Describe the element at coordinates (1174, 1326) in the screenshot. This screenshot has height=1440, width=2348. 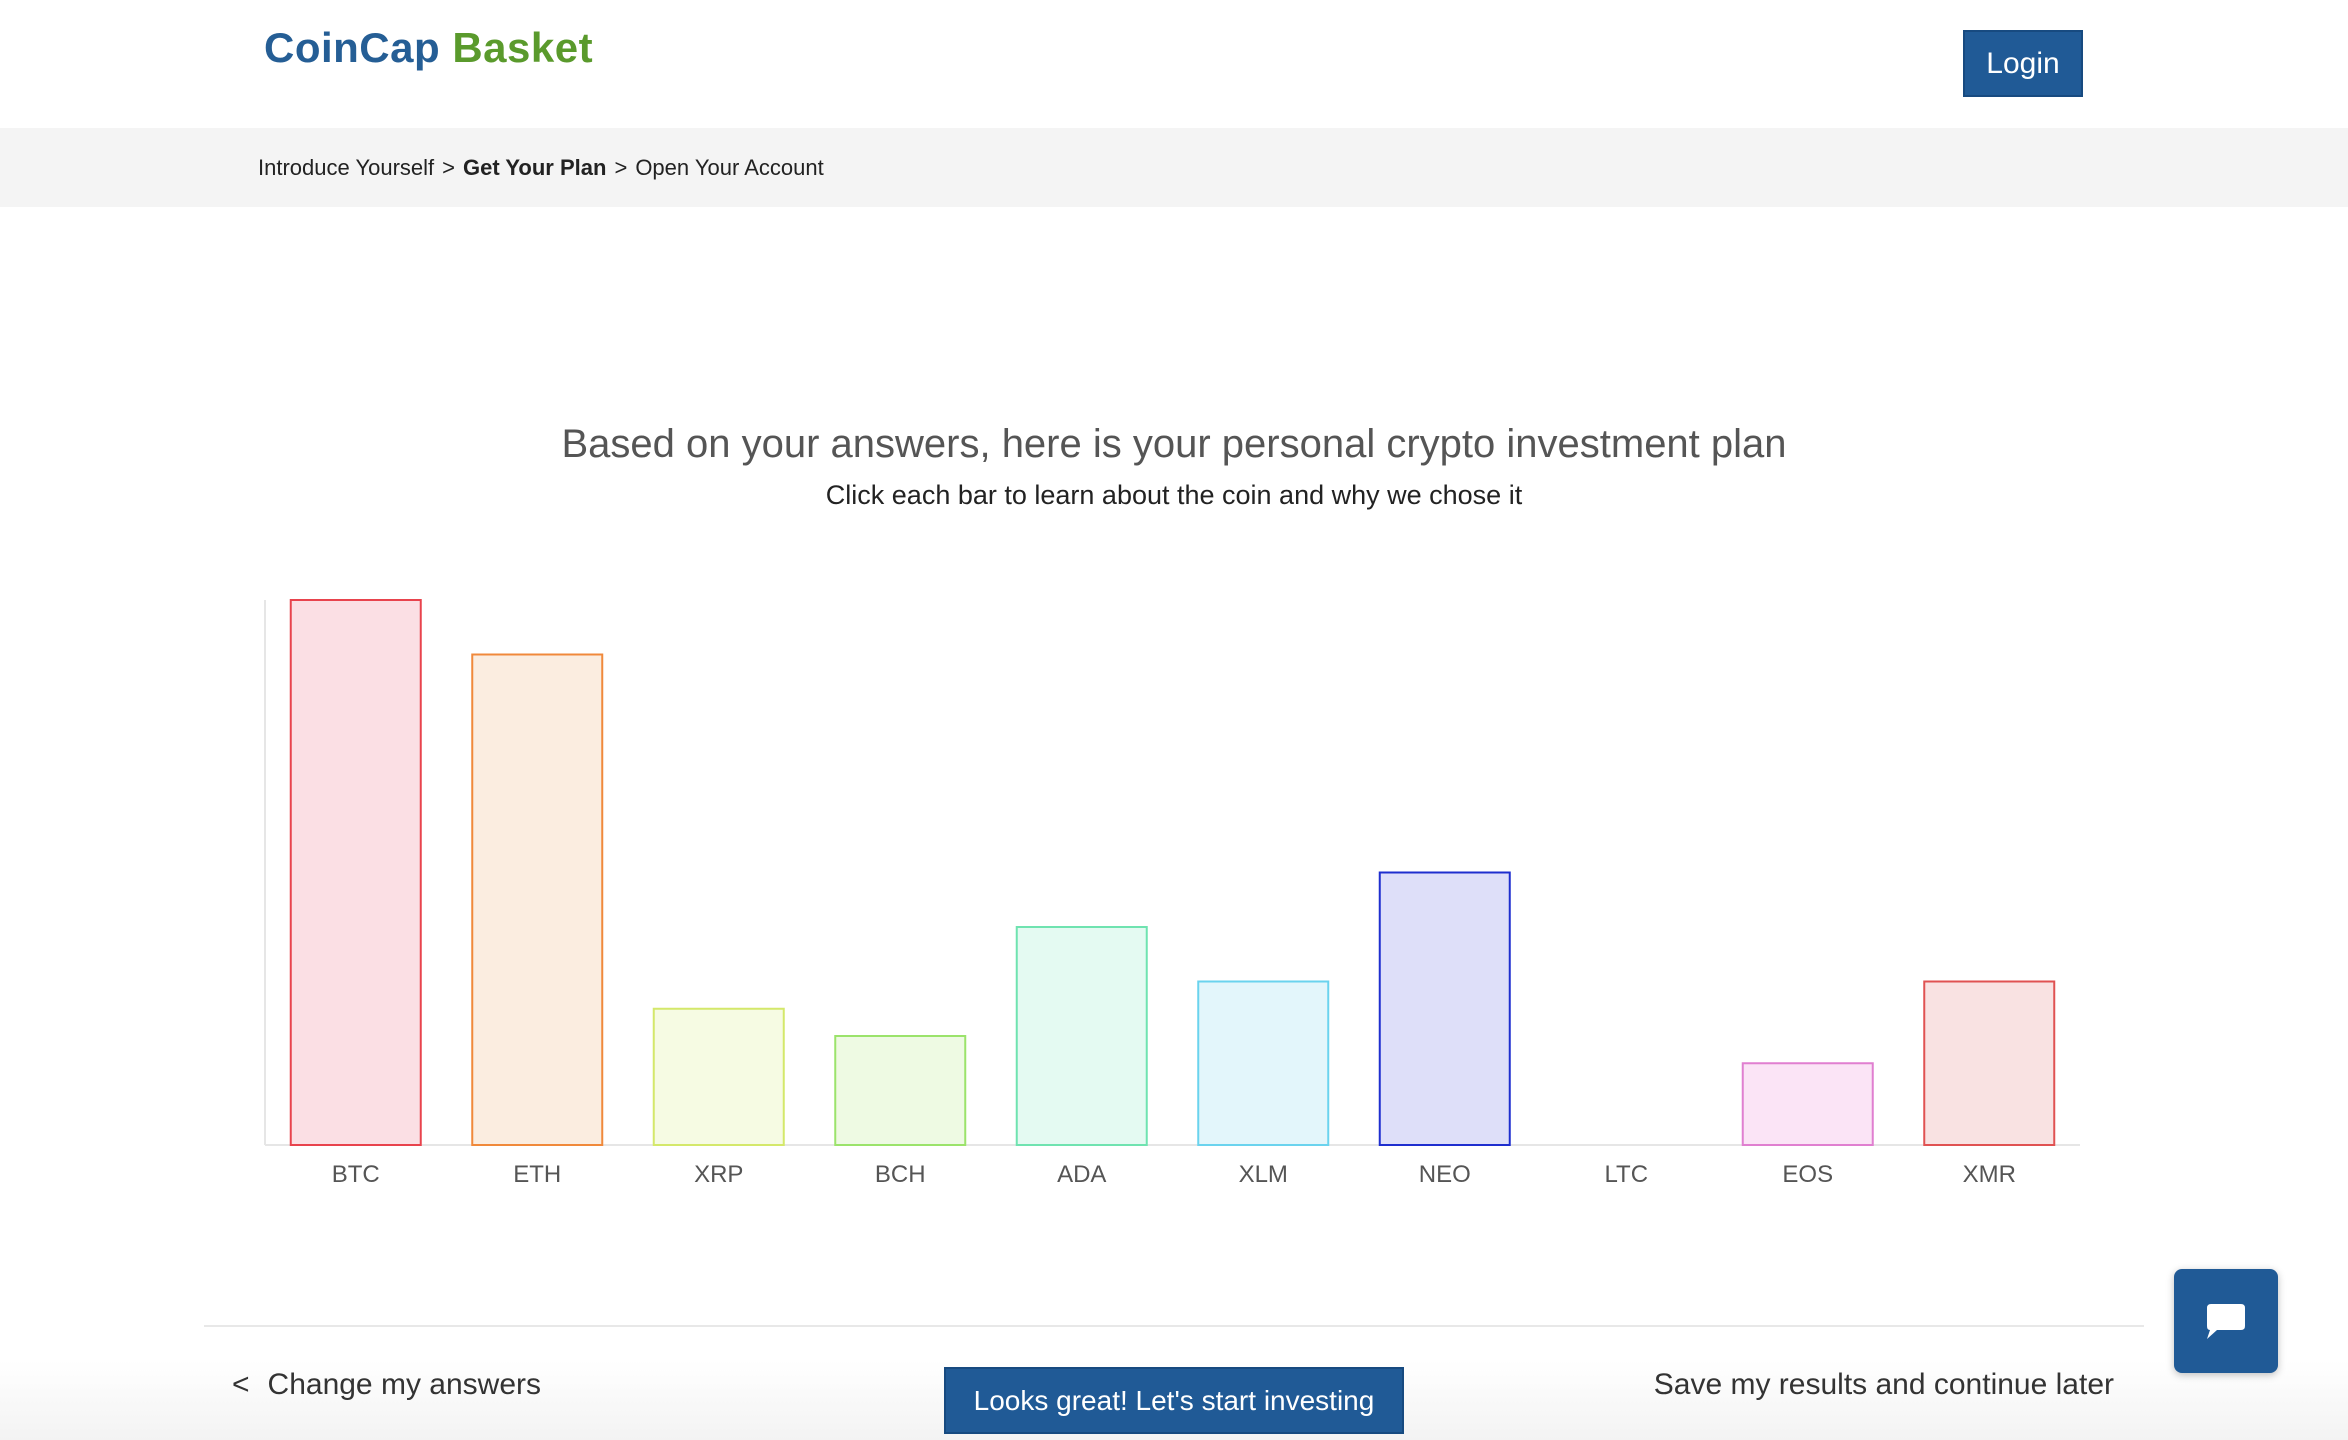
I see `footer-divider` at that location.